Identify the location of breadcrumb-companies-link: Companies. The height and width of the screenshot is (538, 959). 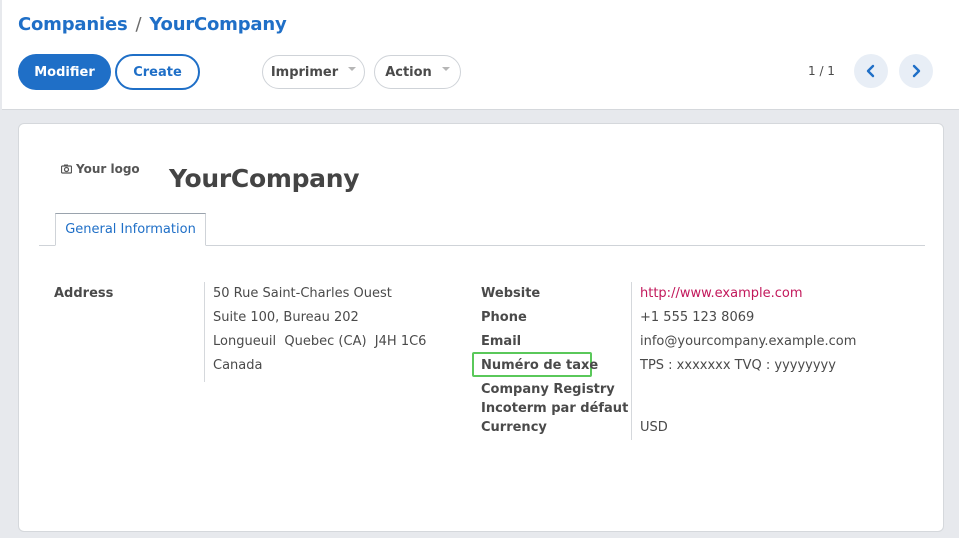
(73, 24).